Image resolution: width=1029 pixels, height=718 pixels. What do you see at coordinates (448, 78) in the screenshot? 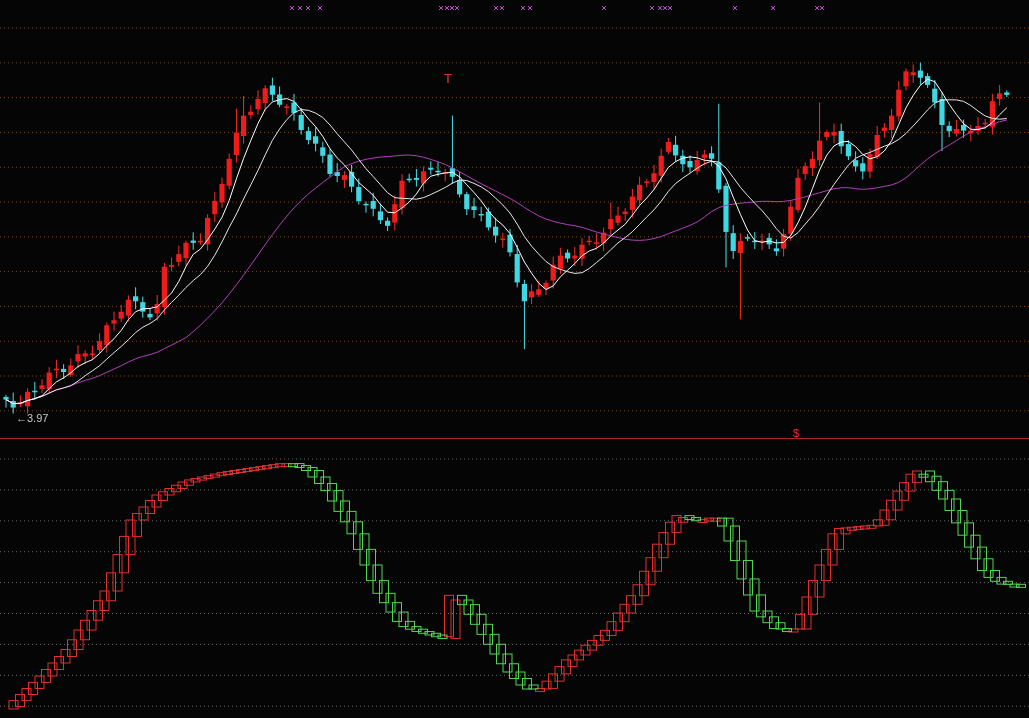
I see `signal-marker: T` at bounding box center [448, 78].